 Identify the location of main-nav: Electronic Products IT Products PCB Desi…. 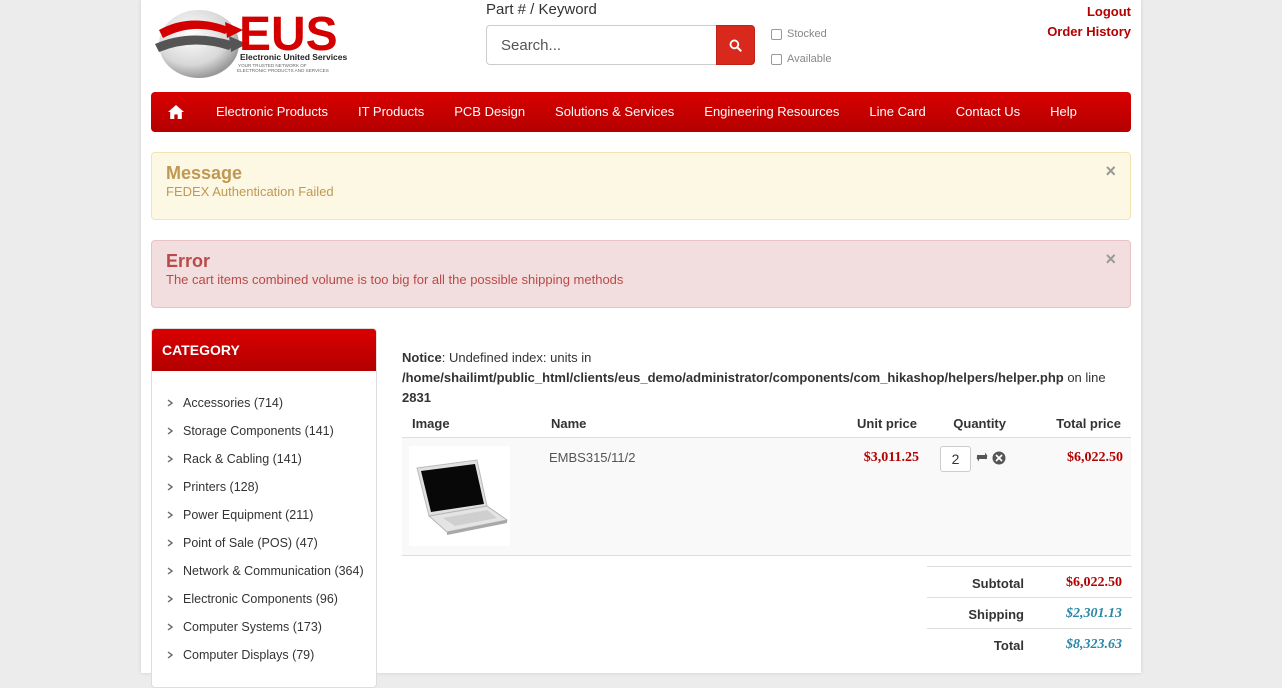
(641, 112).